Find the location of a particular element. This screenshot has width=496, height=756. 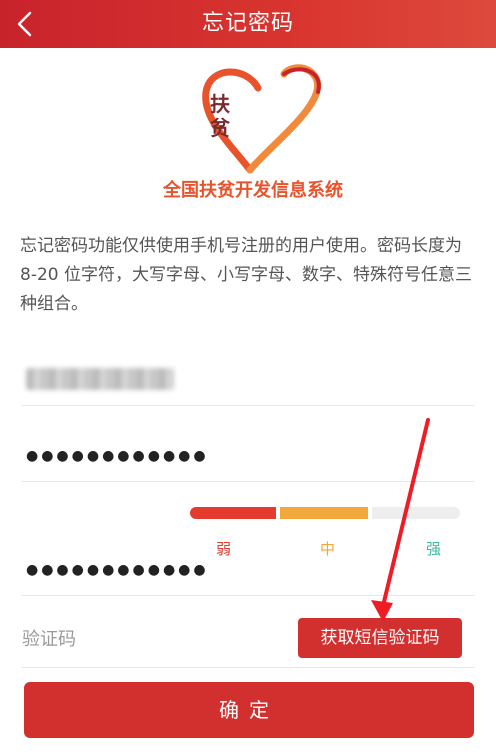

strength-bar-medium is located at coordinates (324, 513).